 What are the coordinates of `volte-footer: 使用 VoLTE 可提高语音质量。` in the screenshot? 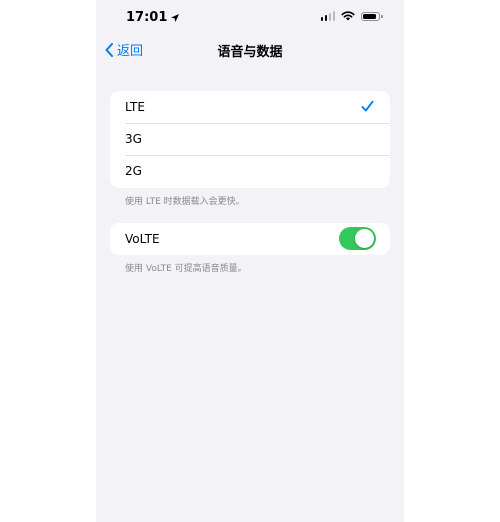 It's located at (186, 269).